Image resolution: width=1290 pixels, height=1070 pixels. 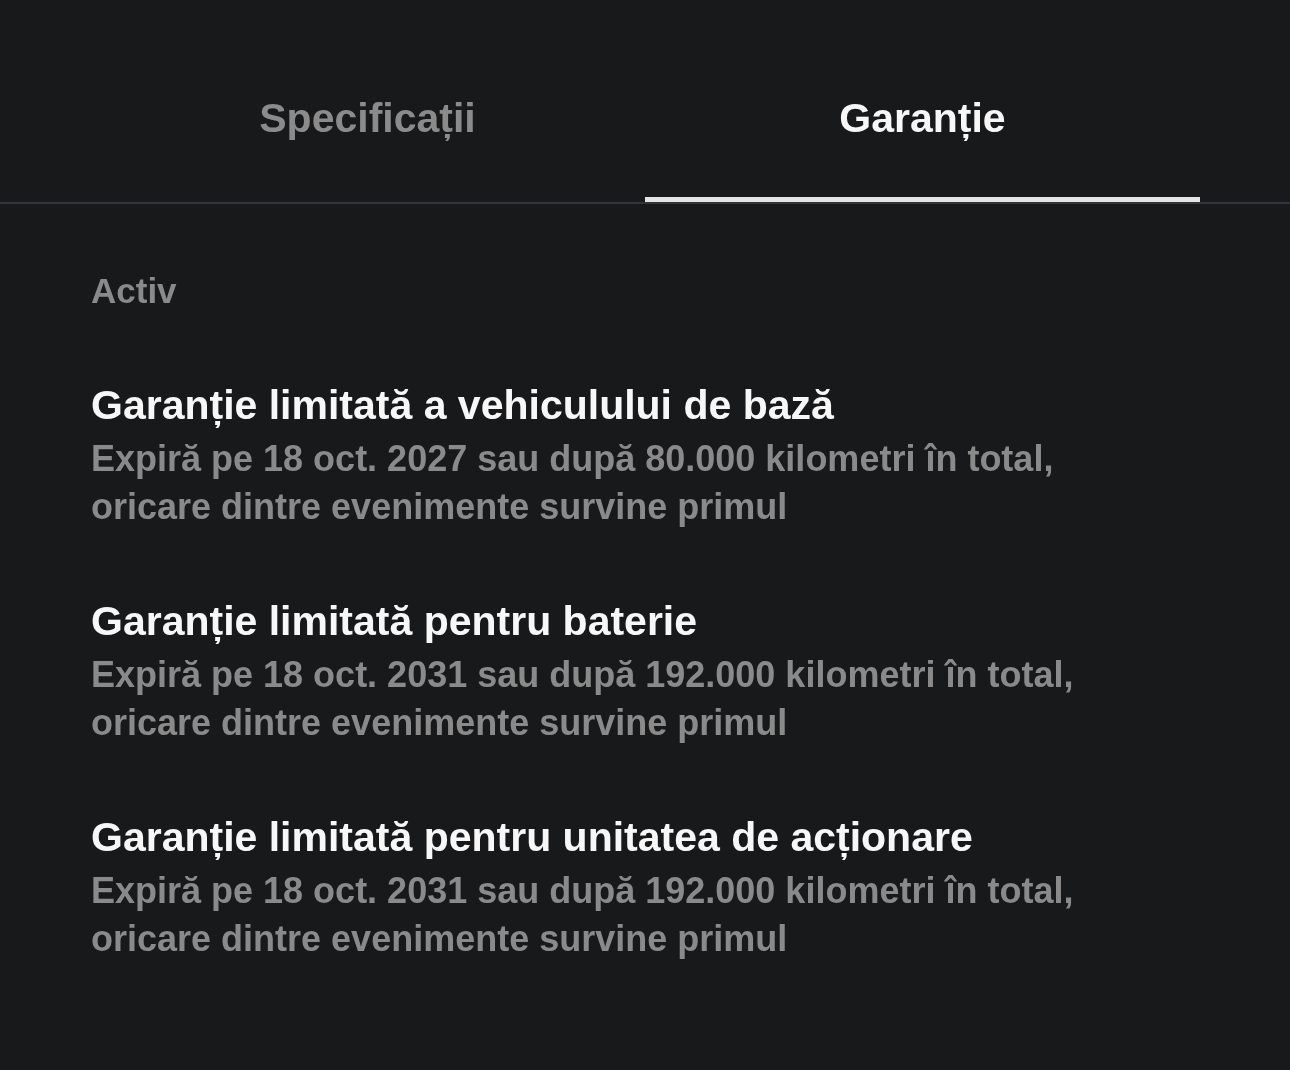 I want to click on warranty-title: Garanție limitată a vehiculului de bază, so click(x=463, y=405).